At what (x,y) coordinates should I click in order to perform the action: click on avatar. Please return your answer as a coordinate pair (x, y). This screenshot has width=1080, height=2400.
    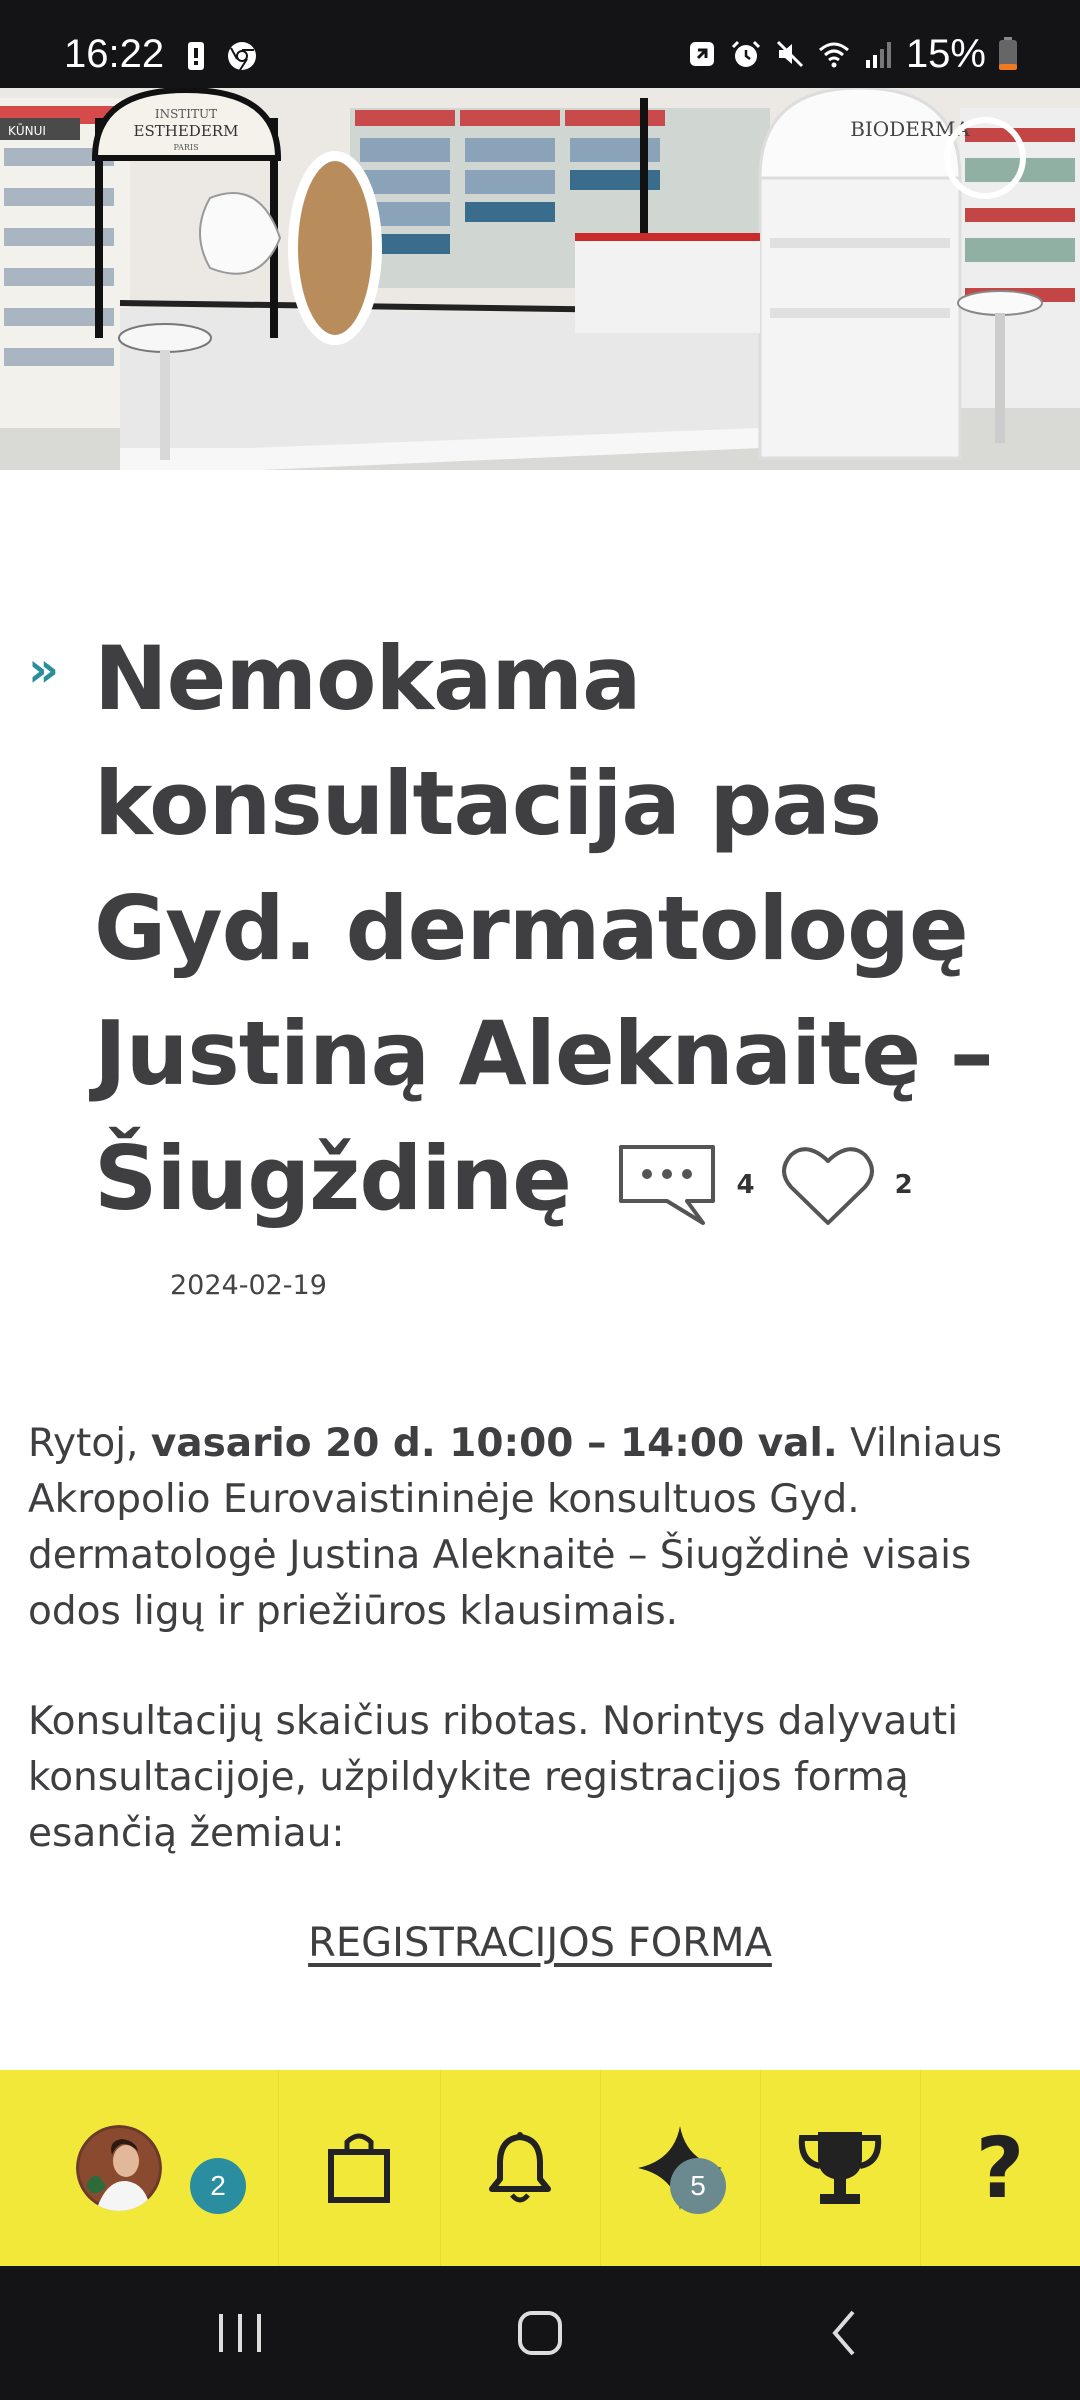
    Looking at the image, I should click on (119, 2168).